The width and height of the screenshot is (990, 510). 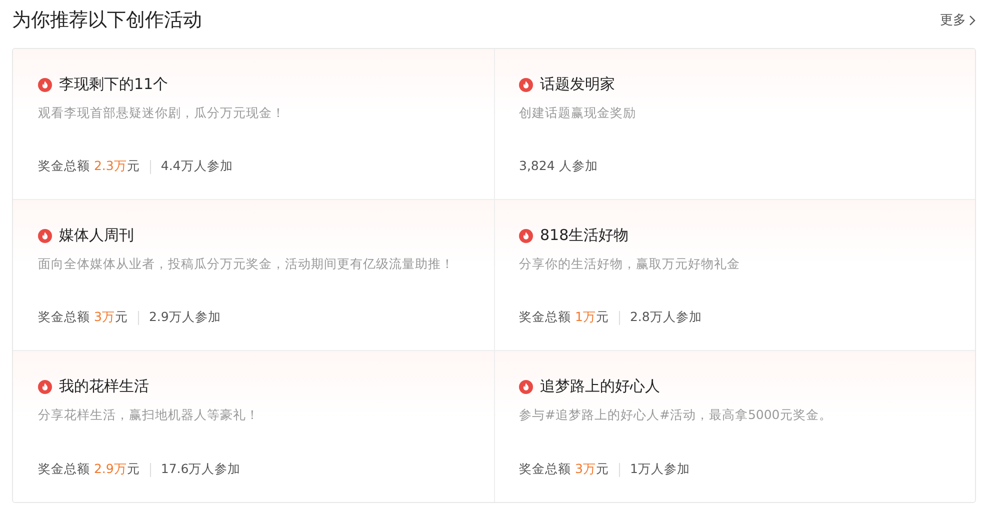 What do you see at coordinates (246, 264) in the screenshot?
I see `activity-description: 面向全体媒体从业者，投稿瓜分万元奖金，活动期间更有亿级流量助推！` at bounding box center [246, 264].